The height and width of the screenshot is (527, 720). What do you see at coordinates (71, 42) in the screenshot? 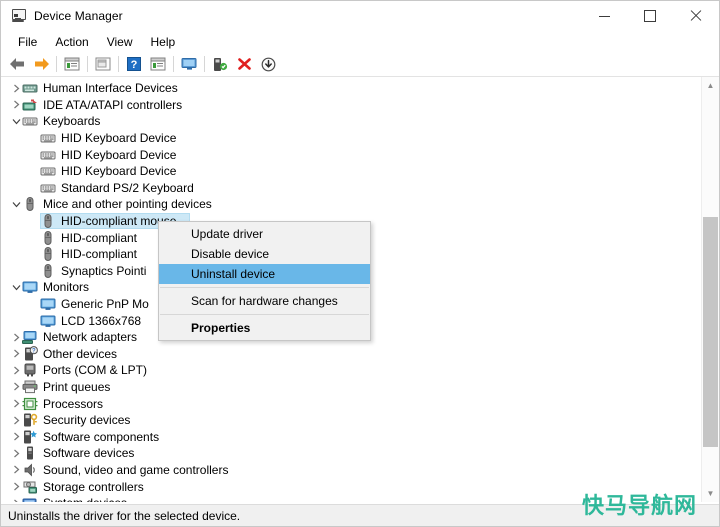
I see `menu-action: Action` at bounding box center [71, 42].